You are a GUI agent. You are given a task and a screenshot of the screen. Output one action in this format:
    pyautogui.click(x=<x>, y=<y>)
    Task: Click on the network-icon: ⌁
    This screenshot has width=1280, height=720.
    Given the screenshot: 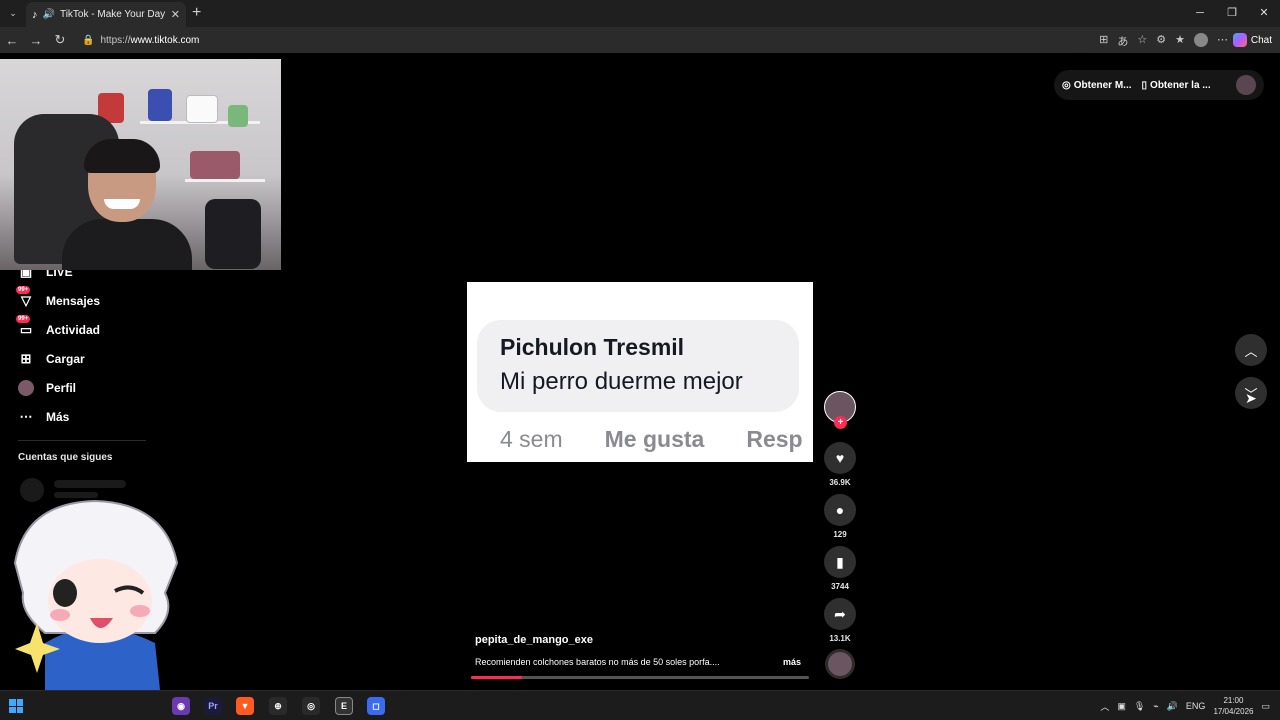 What is the action you would take?
    pyautogui.click(x=1155, y=706)
    